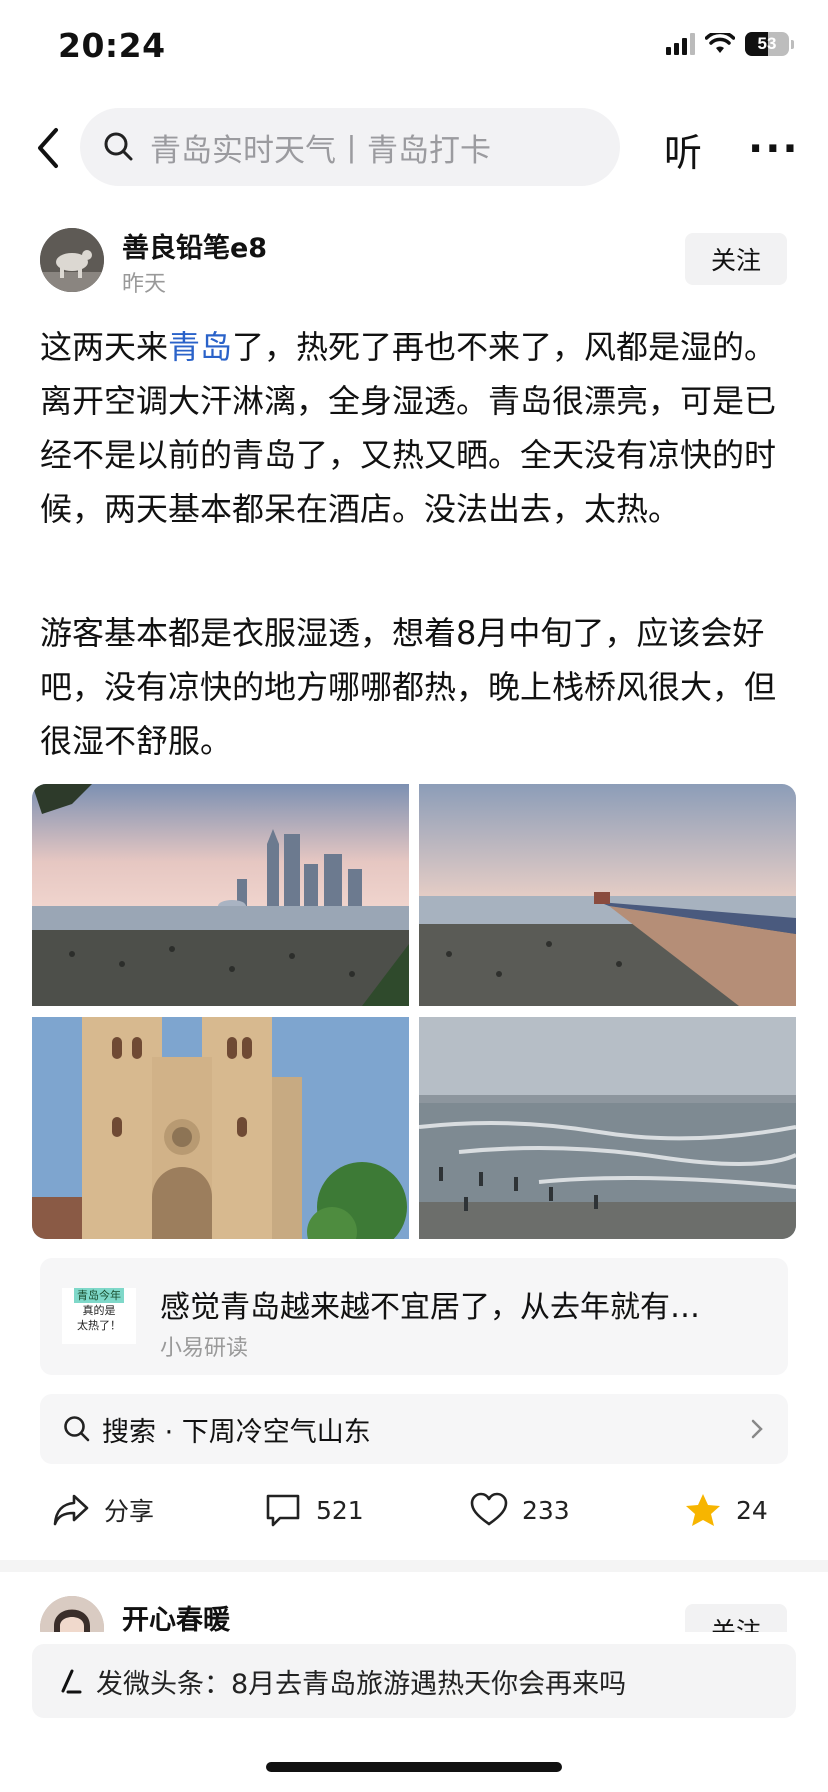 The height and width of the screenshot is (1792, 828). I want to click on battery-level: 53, so click(767, 43).